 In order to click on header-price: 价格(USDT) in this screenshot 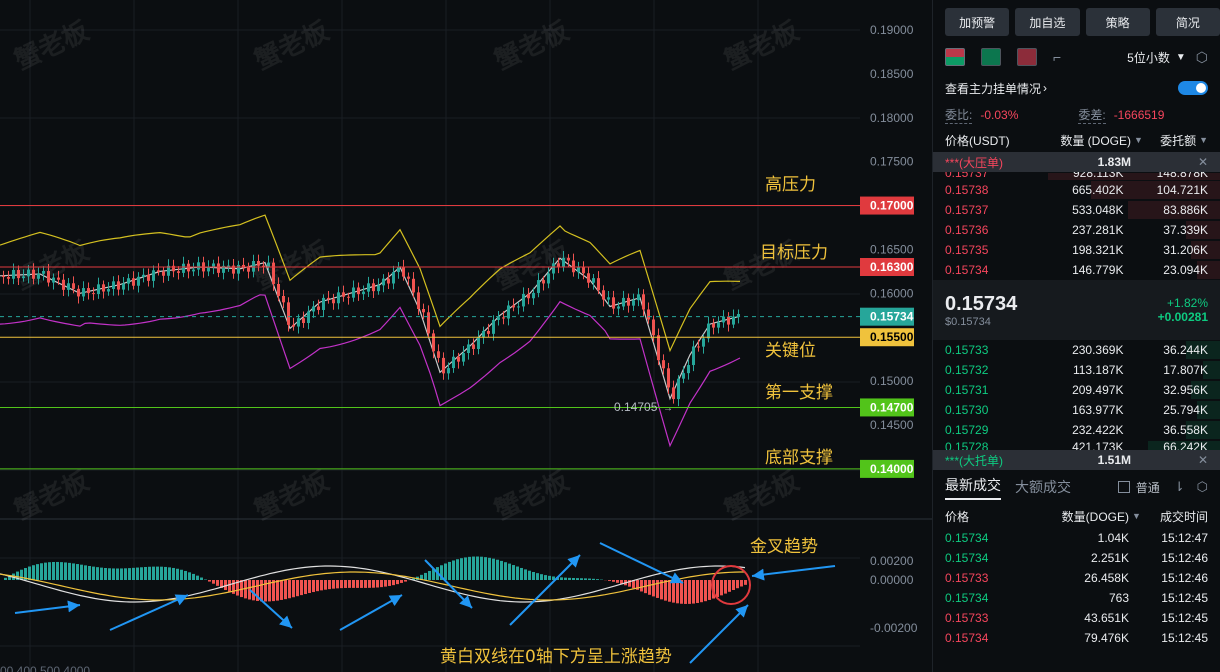, I will do `click(977, 140)`.